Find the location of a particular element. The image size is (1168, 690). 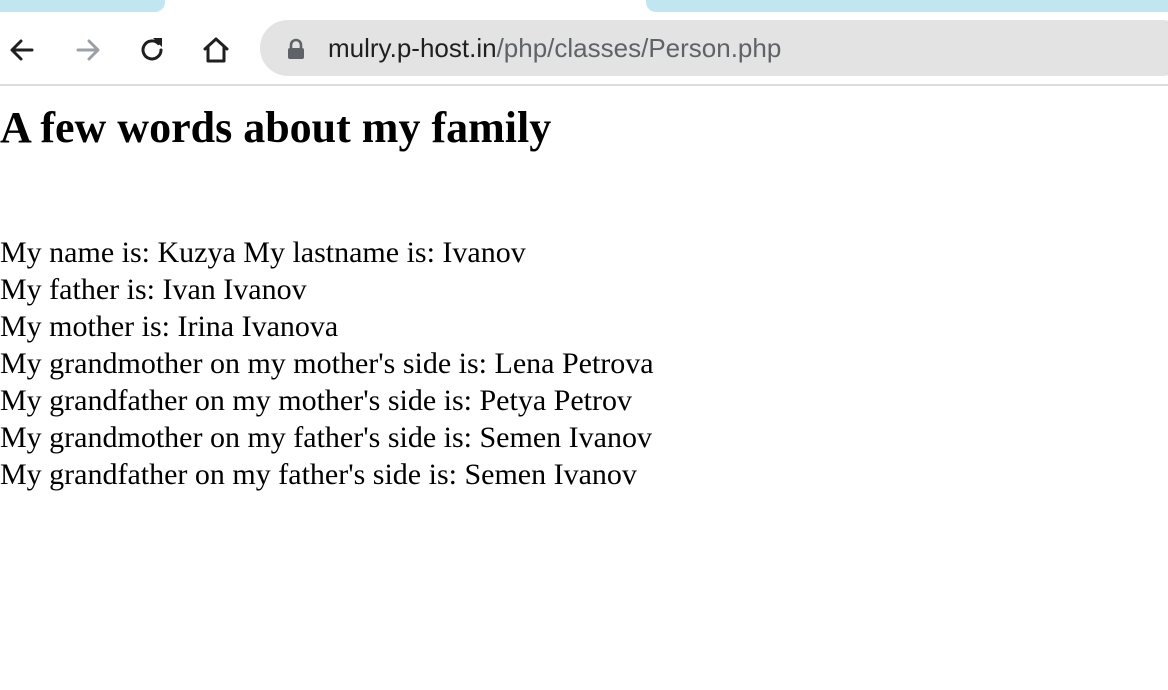

reload-icon is located at coordinates (152, 49).